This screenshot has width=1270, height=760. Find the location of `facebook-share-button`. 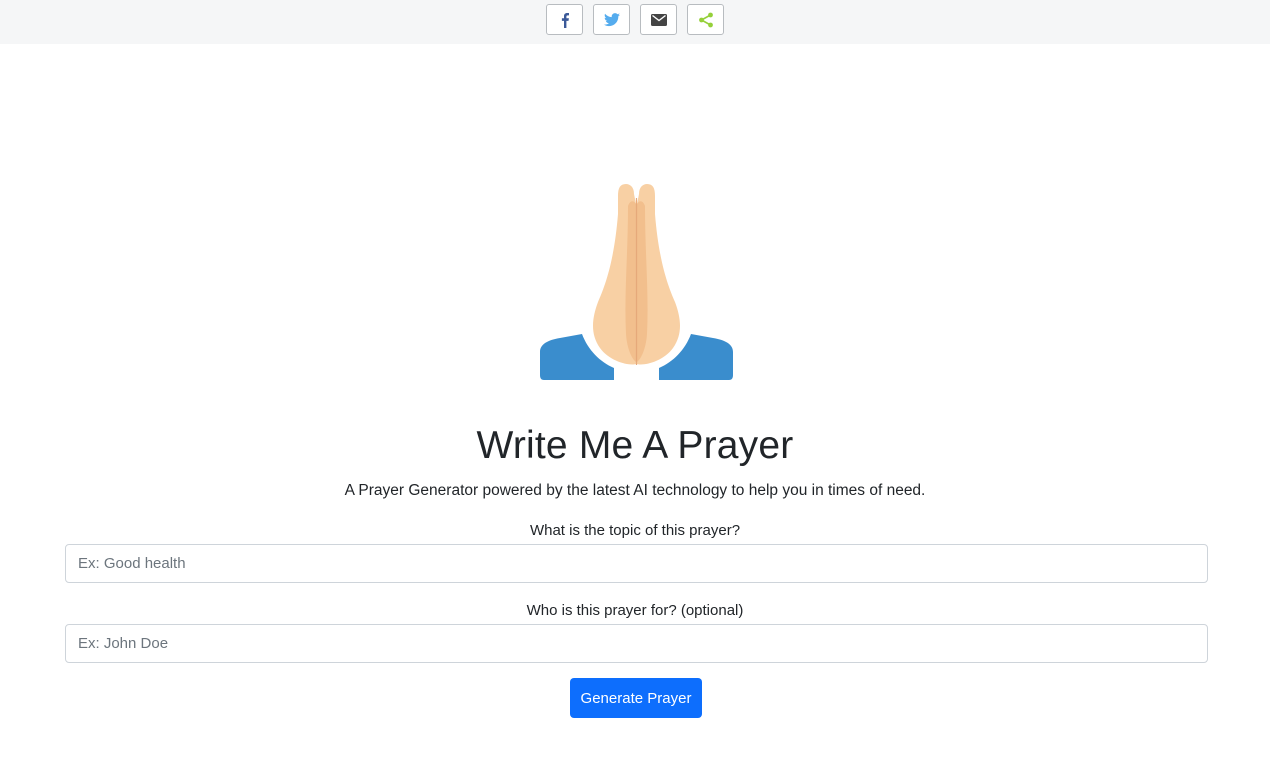

facebook-share-button is located at coordinates (564, 19).